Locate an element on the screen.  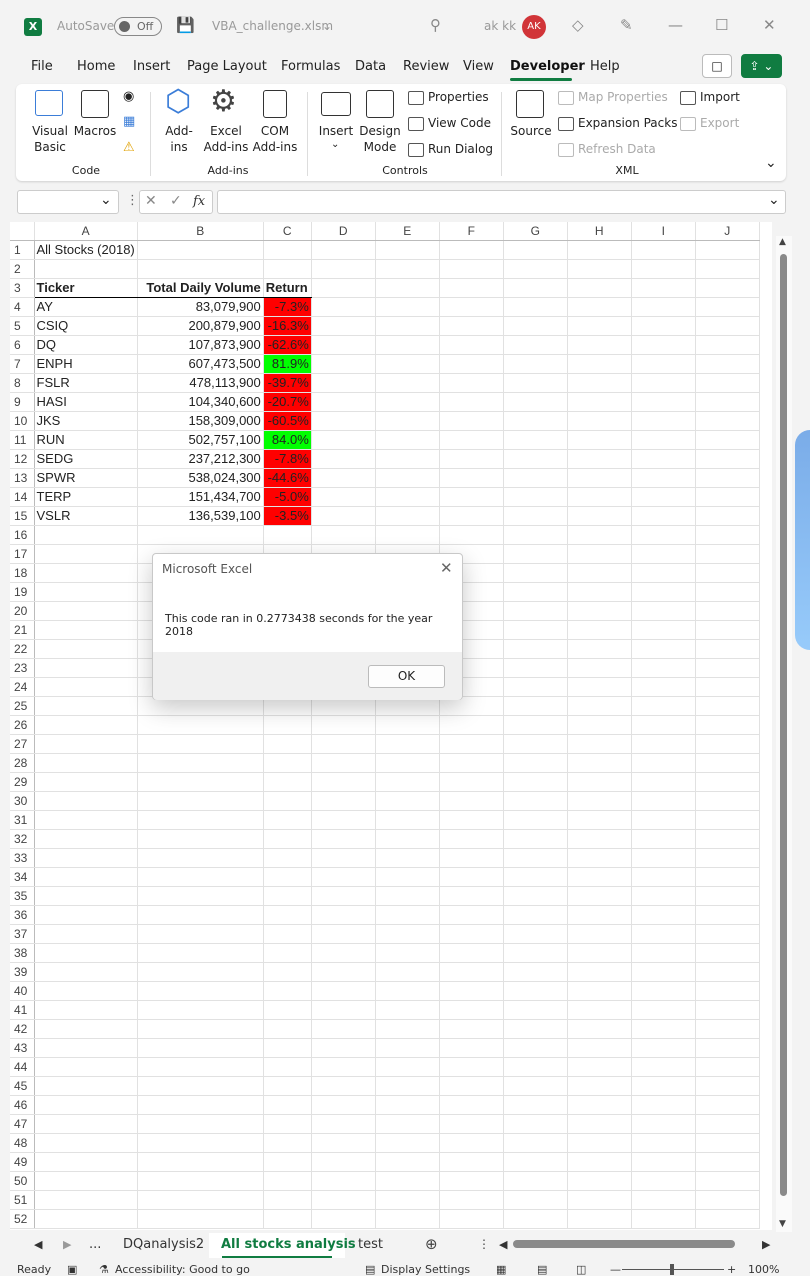
row-header: 8 is located at coordinates (22, 383).